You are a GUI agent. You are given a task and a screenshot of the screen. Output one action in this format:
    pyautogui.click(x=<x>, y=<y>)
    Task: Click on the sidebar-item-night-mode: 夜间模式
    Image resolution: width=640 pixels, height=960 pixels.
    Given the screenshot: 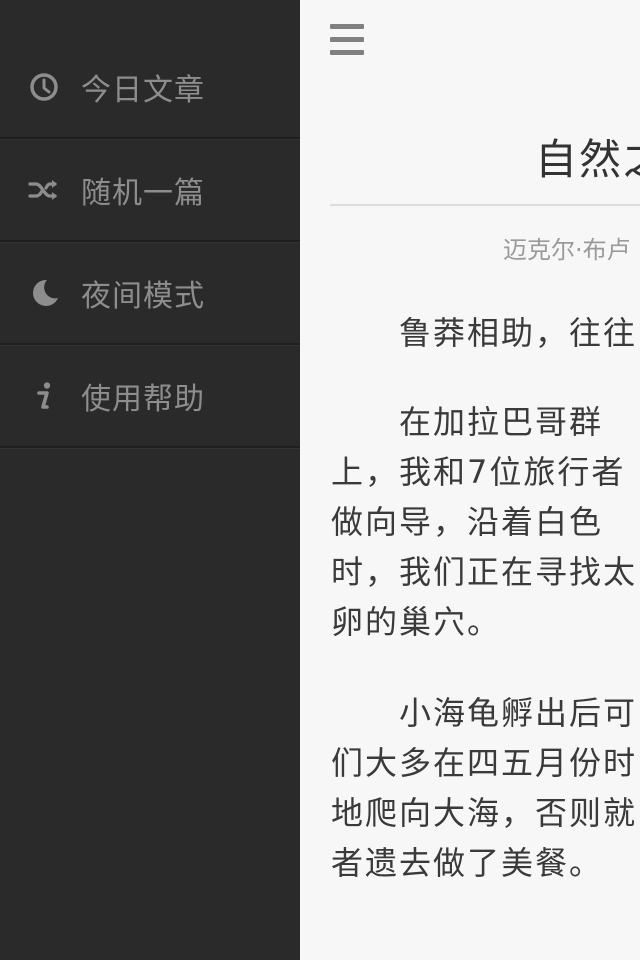 What is the action you would take?
    pyautogui.click(x=150, y=293)
    